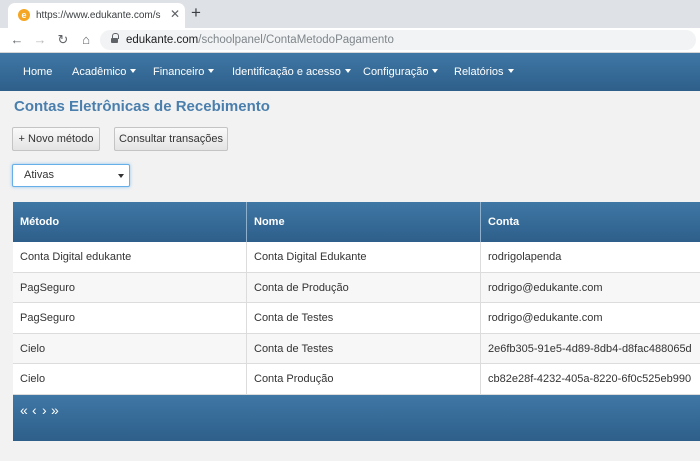  I want to click on nav-item-label: Acadêmico, so click(99, 72).